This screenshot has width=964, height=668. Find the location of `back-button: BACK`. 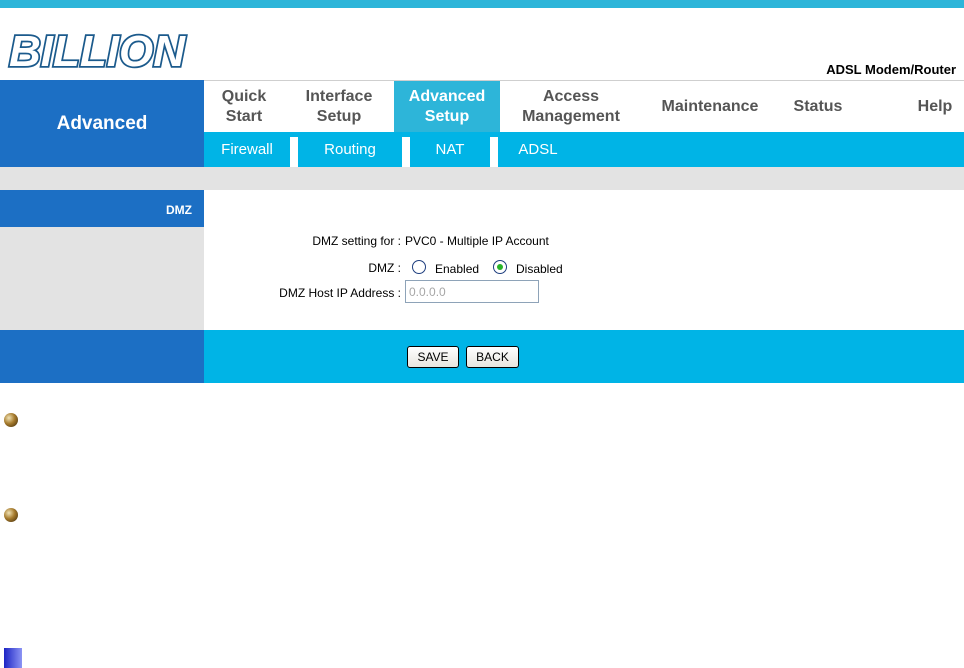

back-button: BACK is located at coordinates (492, 357).